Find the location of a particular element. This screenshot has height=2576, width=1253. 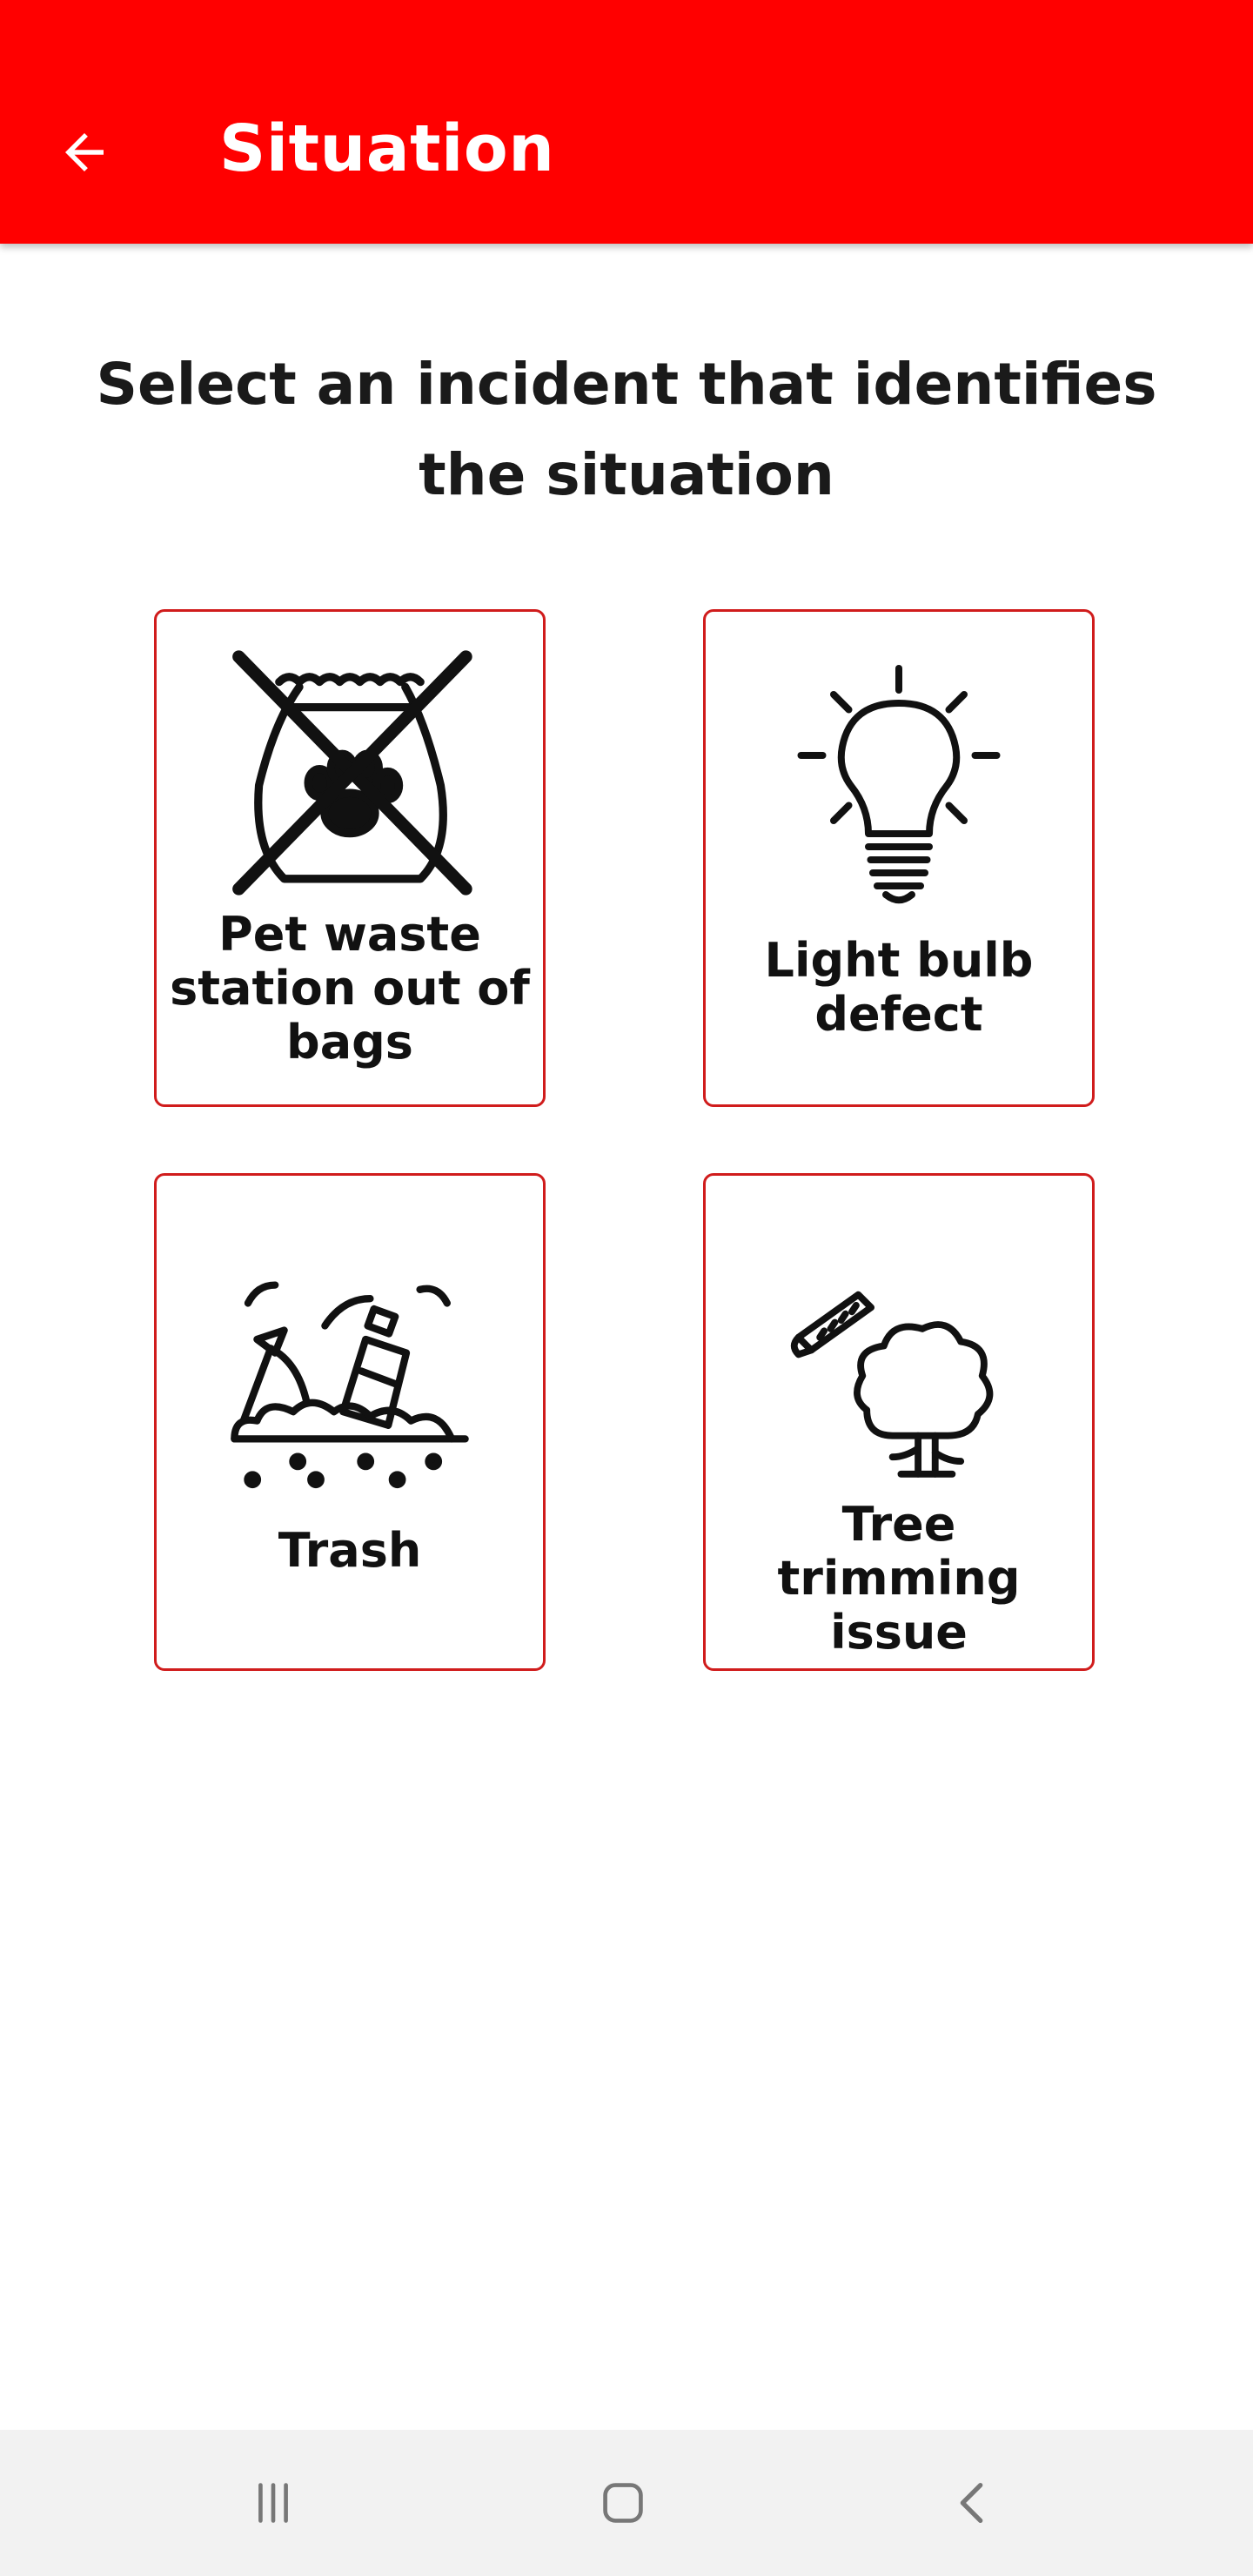

back-chevron-icon is located at coordinates (972, 2503).